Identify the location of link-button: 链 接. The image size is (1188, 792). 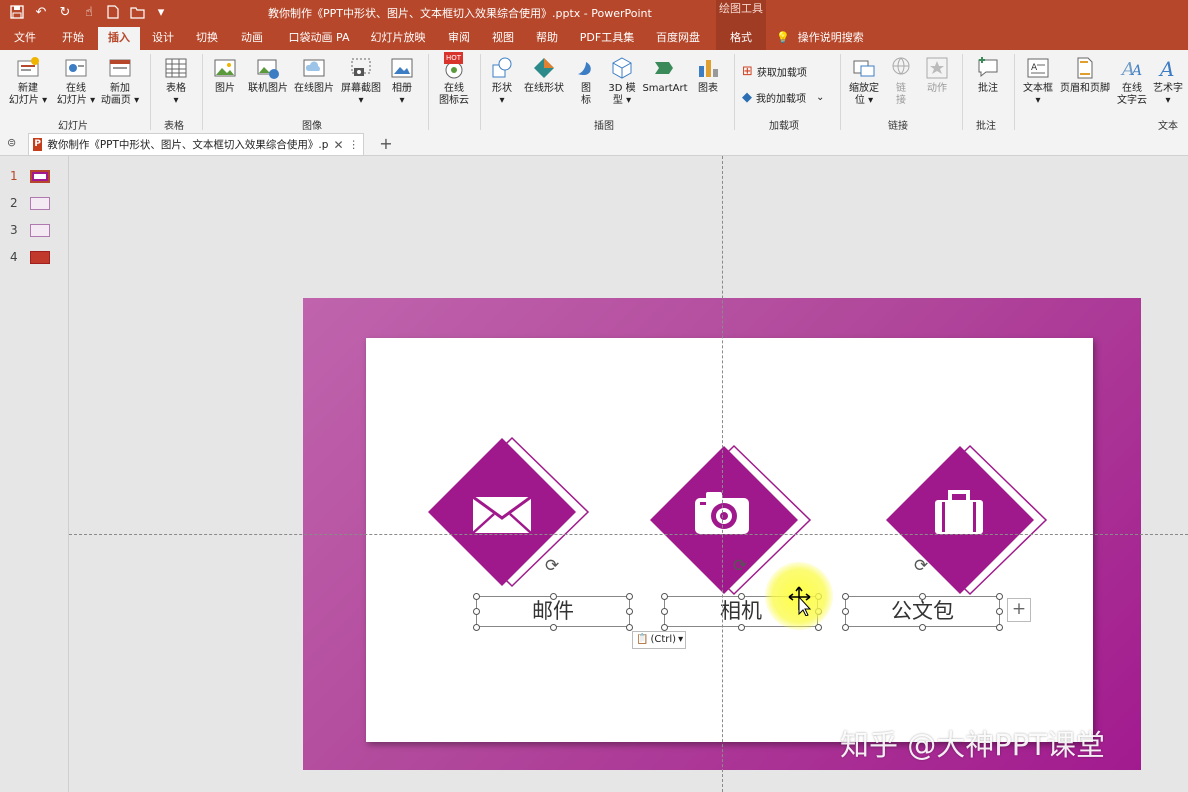
(901, 81).